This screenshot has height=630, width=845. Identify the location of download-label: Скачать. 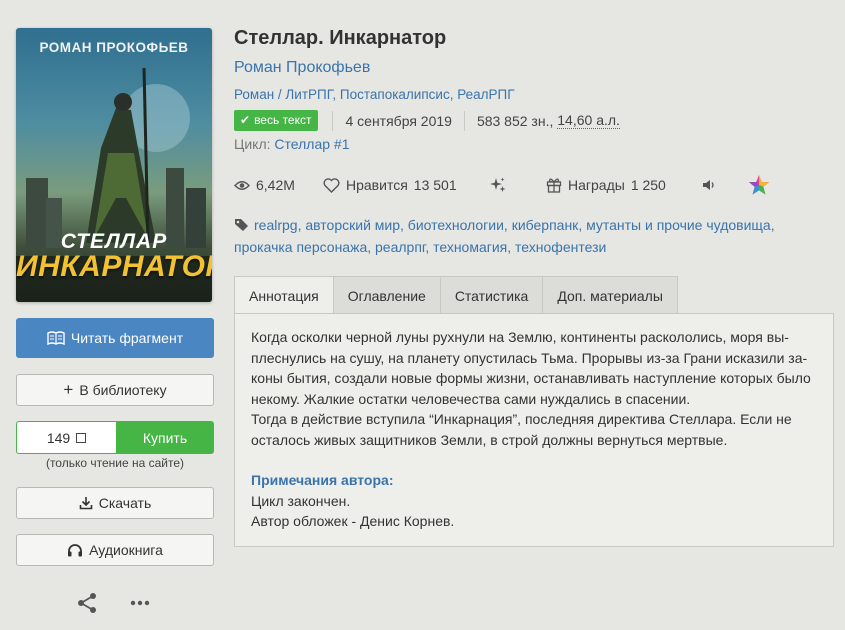
(125, 503).